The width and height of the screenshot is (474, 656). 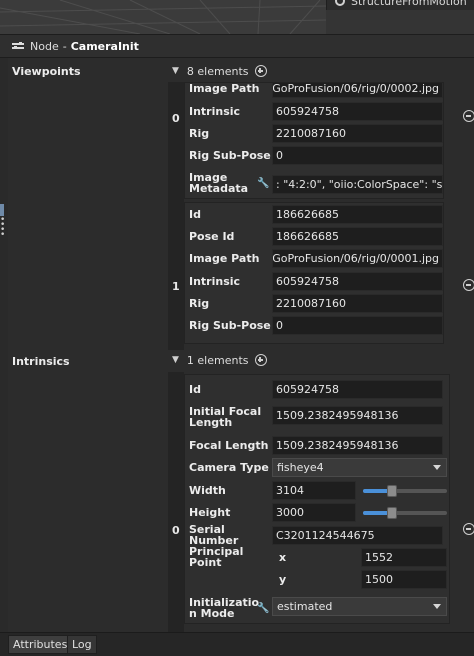 What do you see at coordinates (46, 71) in the screenshot?
I see `viewpoints-label: Viewpoints` at bounding box center [46, 71].